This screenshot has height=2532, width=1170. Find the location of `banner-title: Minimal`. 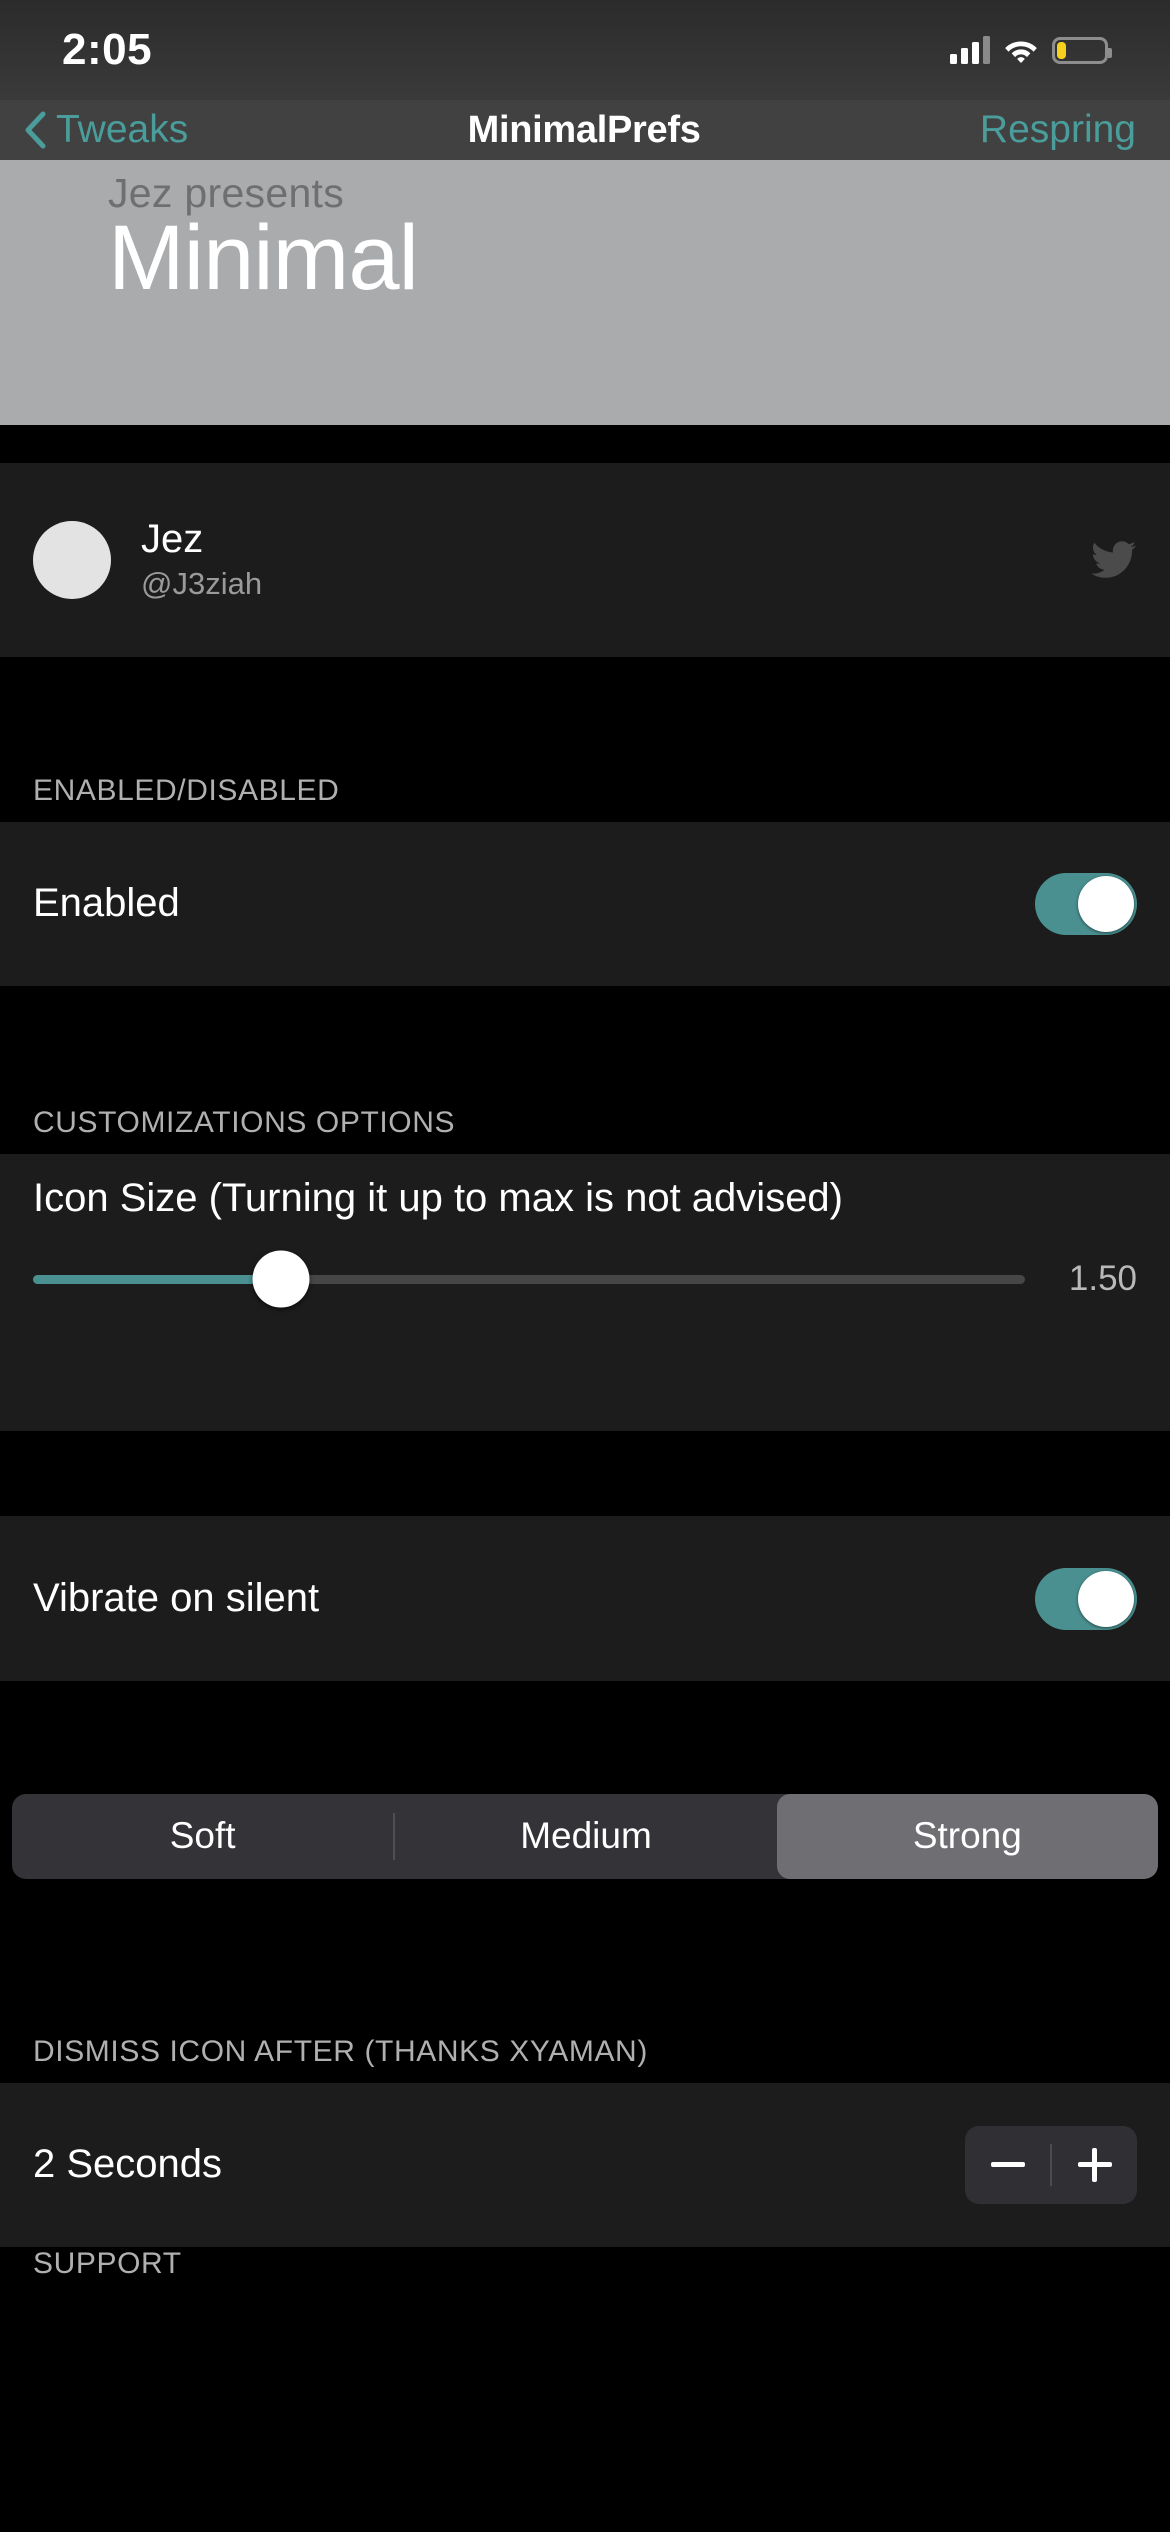

banner-title: Minimal is located at coordinates (263, 258).